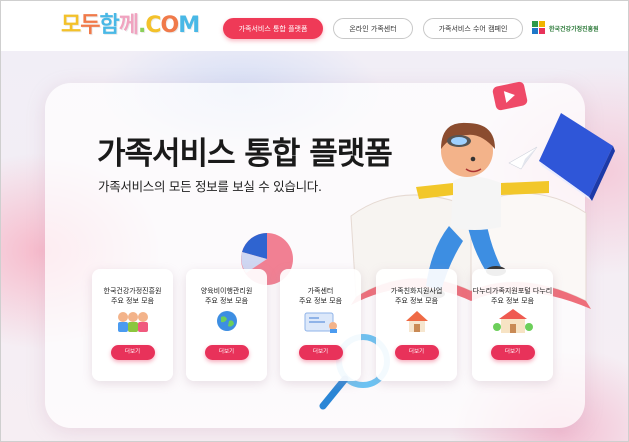 The image size is (629, 442). I want to click on service-card-title: 다누리가족지원포털 다누리 주요 정보 모음, so click(512, 296).